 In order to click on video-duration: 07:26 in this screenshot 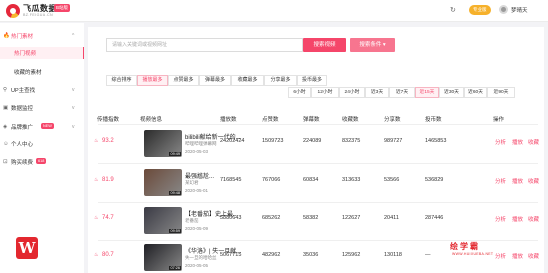, I will do `click(175, 268)`.